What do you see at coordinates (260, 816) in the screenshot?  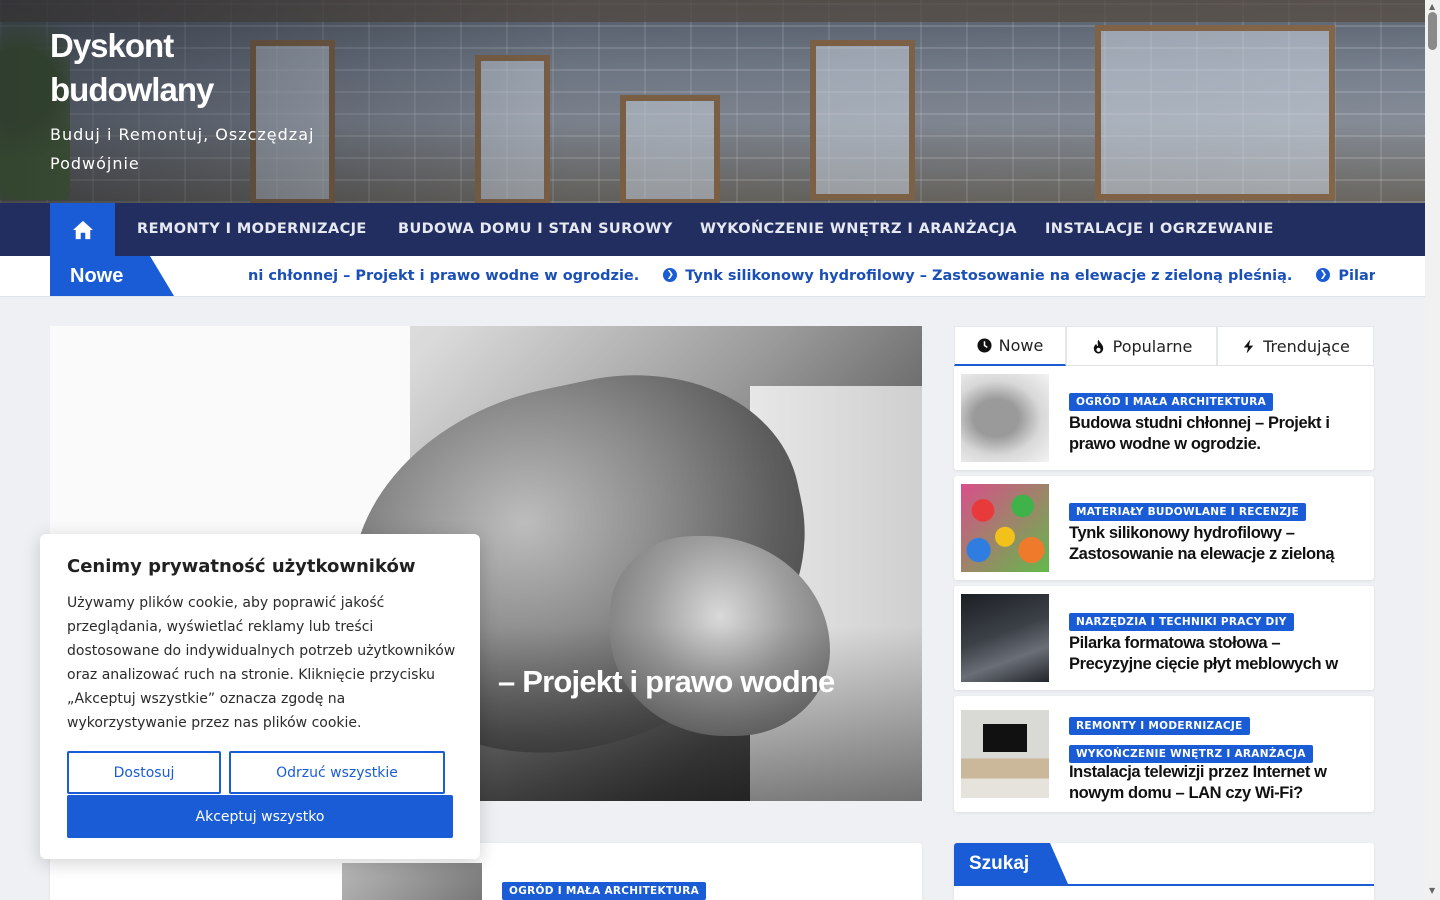 I see `accept-all-button: Akceptuj wszystko` at bounding box center [260, 816].